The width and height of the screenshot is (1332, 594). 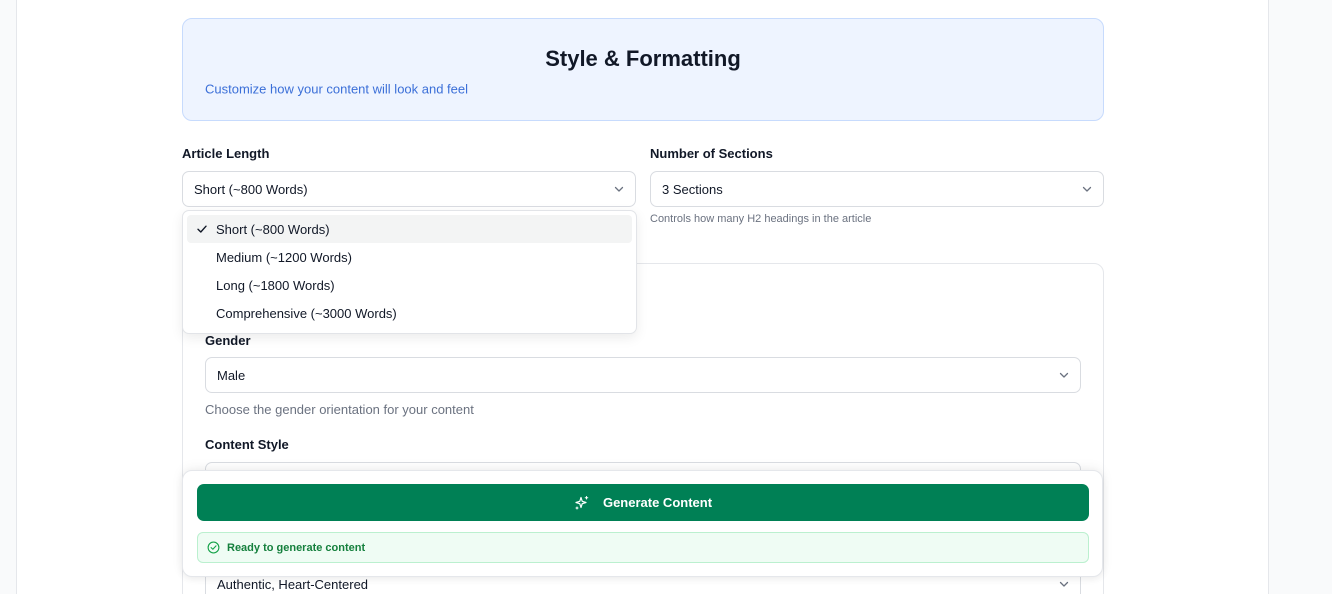 What do you see at coordinates (409, 189) in the screenshot?
I see `article-length-select: Short (~800 Words)` at bounding box center [409, 189].